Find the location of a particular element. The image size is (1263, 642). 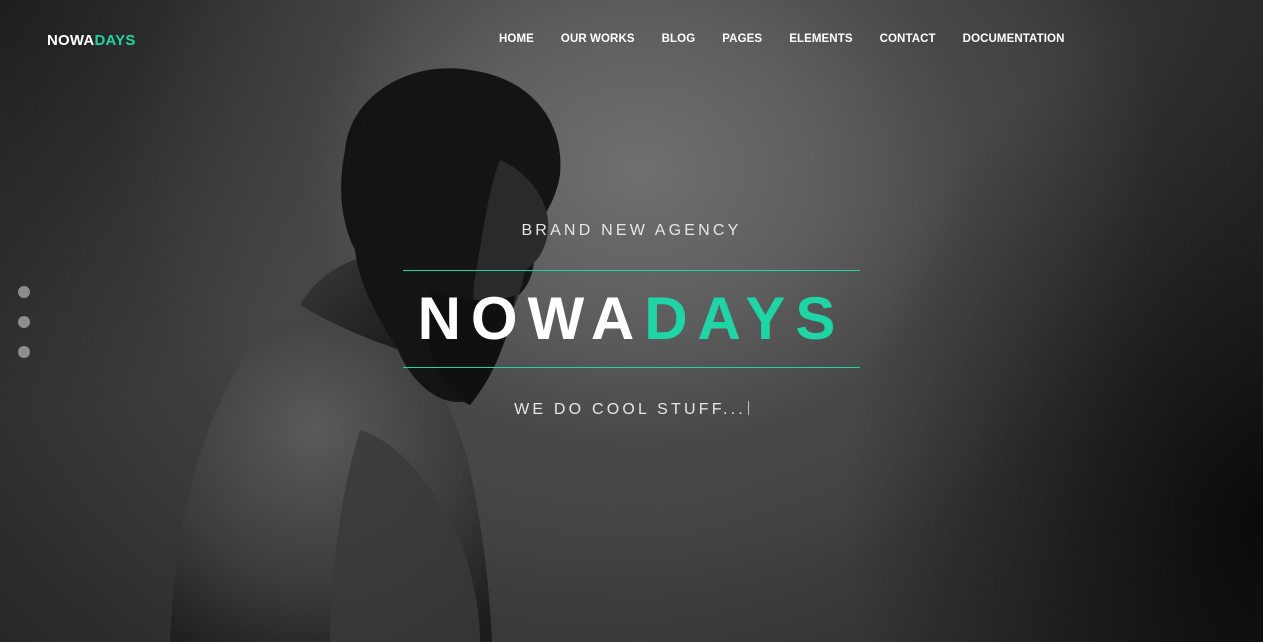

typing-caret is located at coordinates (748, 408).